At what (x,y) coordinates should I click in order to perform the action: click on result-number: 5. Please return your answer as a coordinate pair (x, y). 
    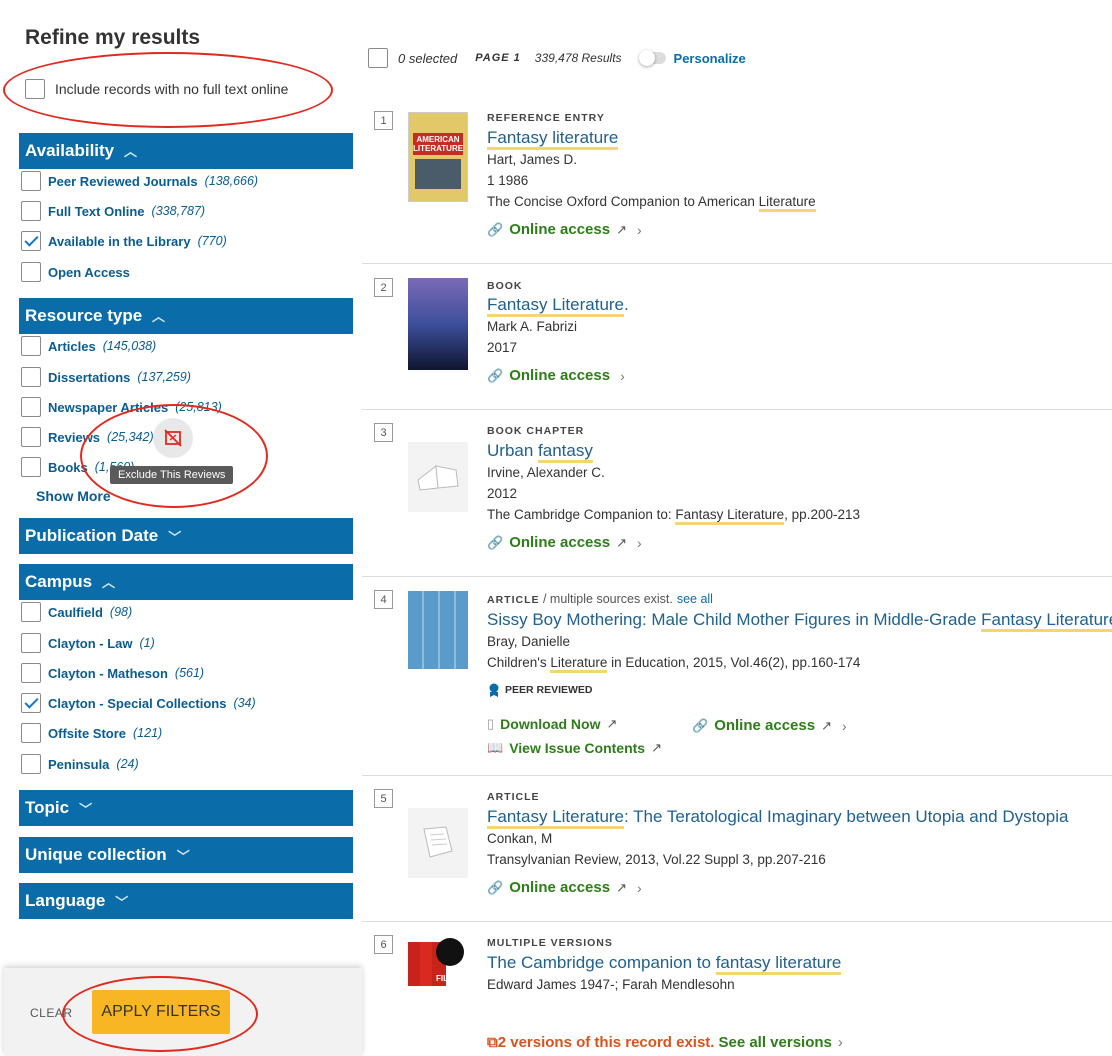
    Looking at the image, I should click on (383, 798).